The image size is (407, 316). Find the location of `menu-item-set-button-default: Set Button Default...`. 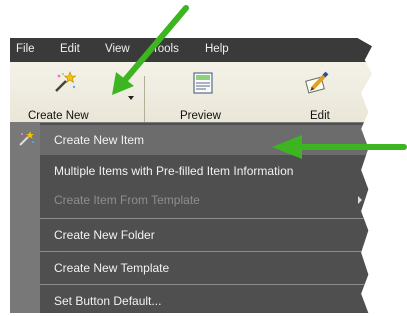

menu-item-set-button-default: Set Button Default... is located at coordinates (205, 299).